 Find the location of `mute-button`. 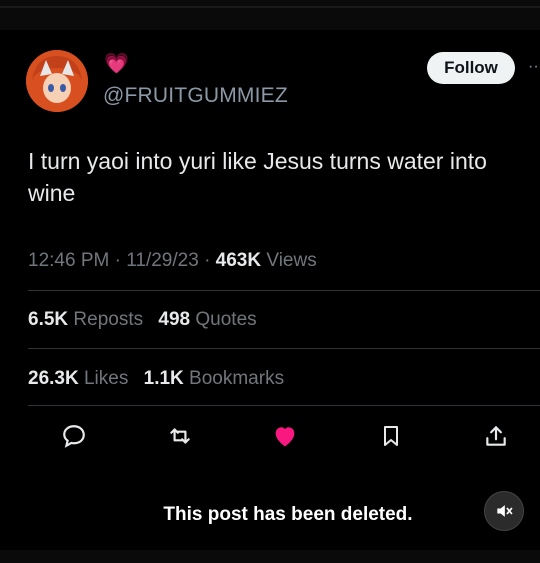

mute-button is located at coordinates (504, 511).